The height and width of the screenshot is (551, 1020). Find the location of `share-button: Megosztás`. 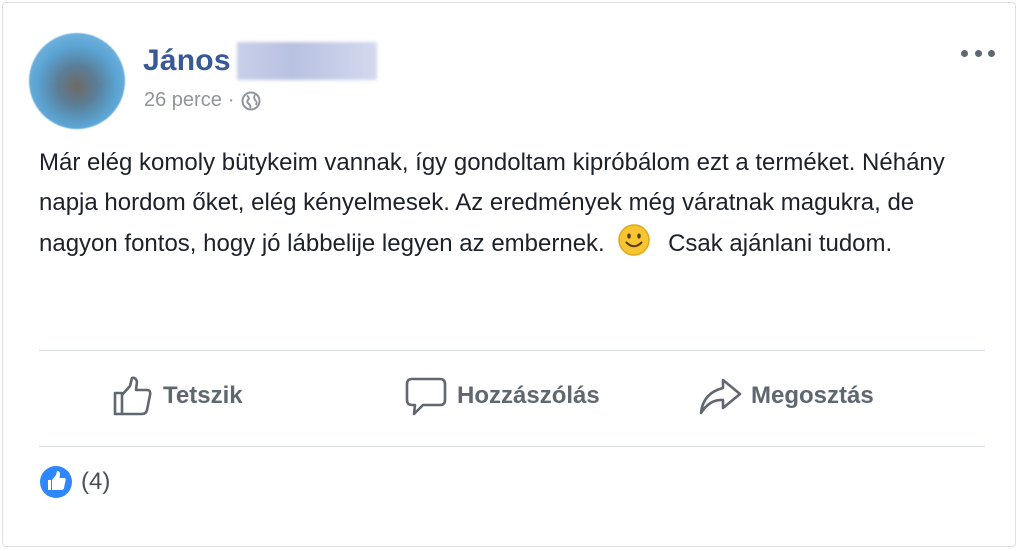

share-button: Megosztás is located at coordinates (785, 396).